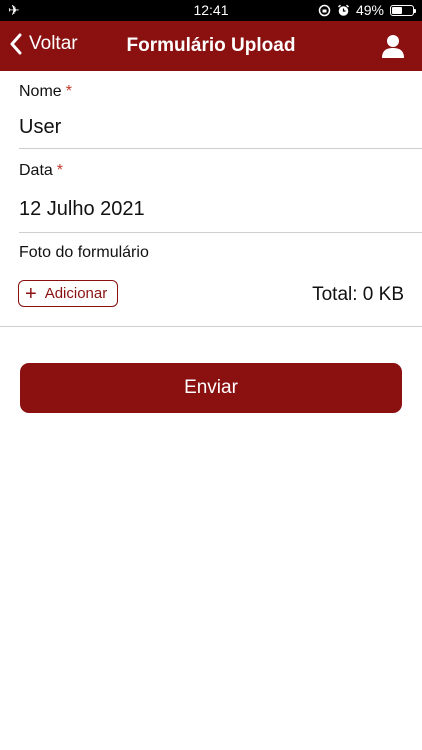  I want to click on submit-label: Enviar, so click(211, 387).